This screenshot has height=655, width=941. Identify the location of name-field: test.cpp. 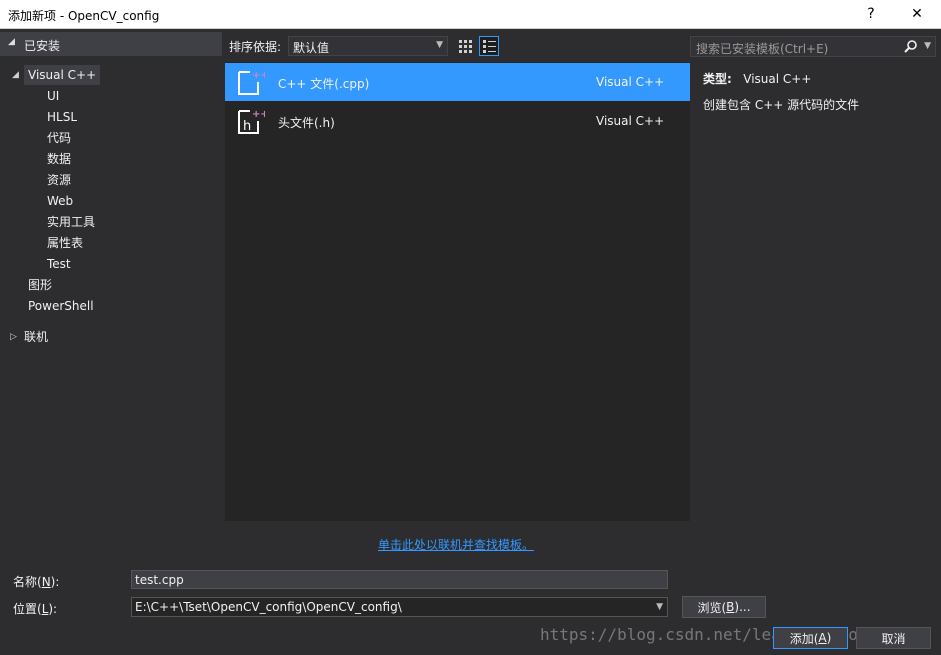
(399, 579).